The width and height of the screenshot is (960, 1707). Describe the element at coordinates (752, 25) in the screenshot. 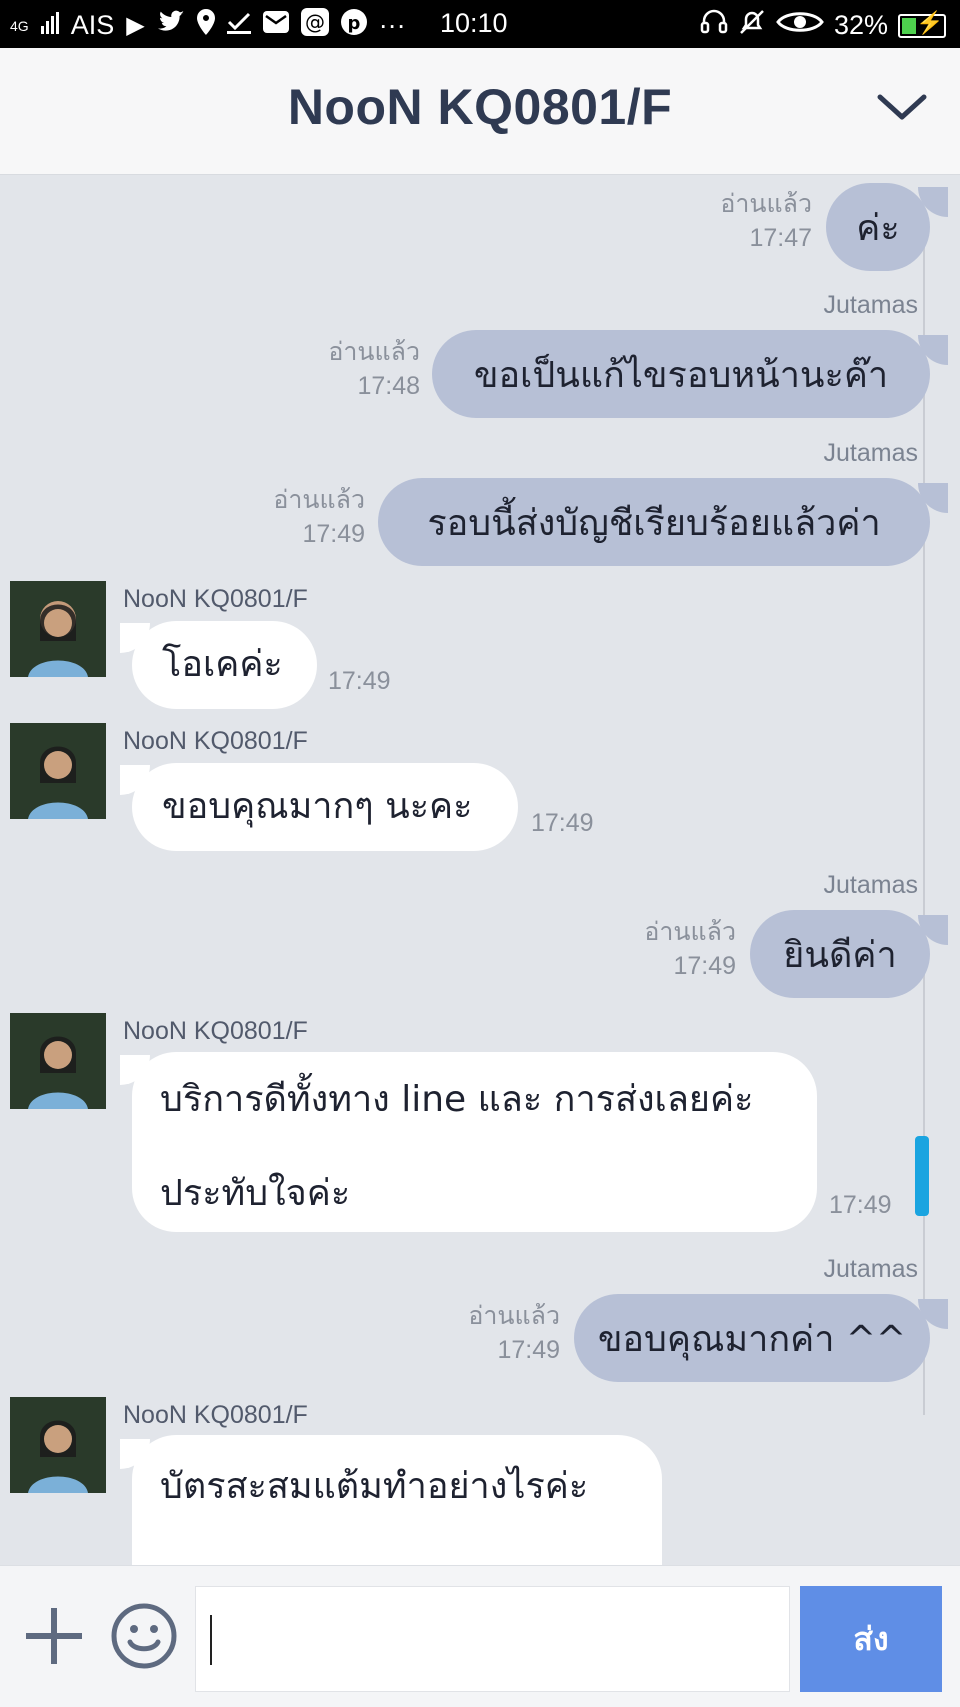

I see `bell-muted-icon` at that location.